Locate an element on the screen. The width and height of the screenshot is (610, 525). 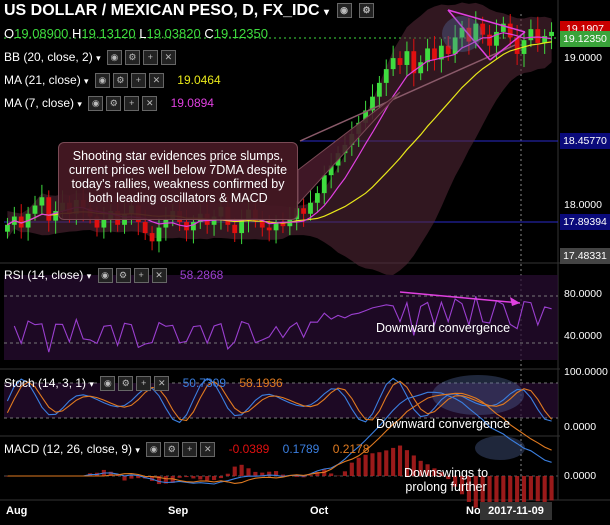
ma7-value: 19.0894 is located at coordinates (192, 103).